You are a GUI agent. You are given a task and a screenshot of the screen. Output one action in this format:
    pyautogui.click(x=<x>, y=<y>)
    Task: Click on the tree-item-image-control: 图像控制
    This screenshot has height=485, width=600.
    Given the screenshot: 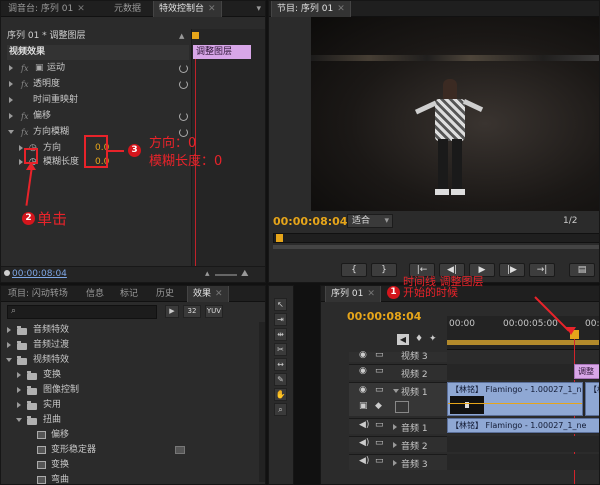 What is the action you would take?
    pyautogui.click(x=130, y=390)
    